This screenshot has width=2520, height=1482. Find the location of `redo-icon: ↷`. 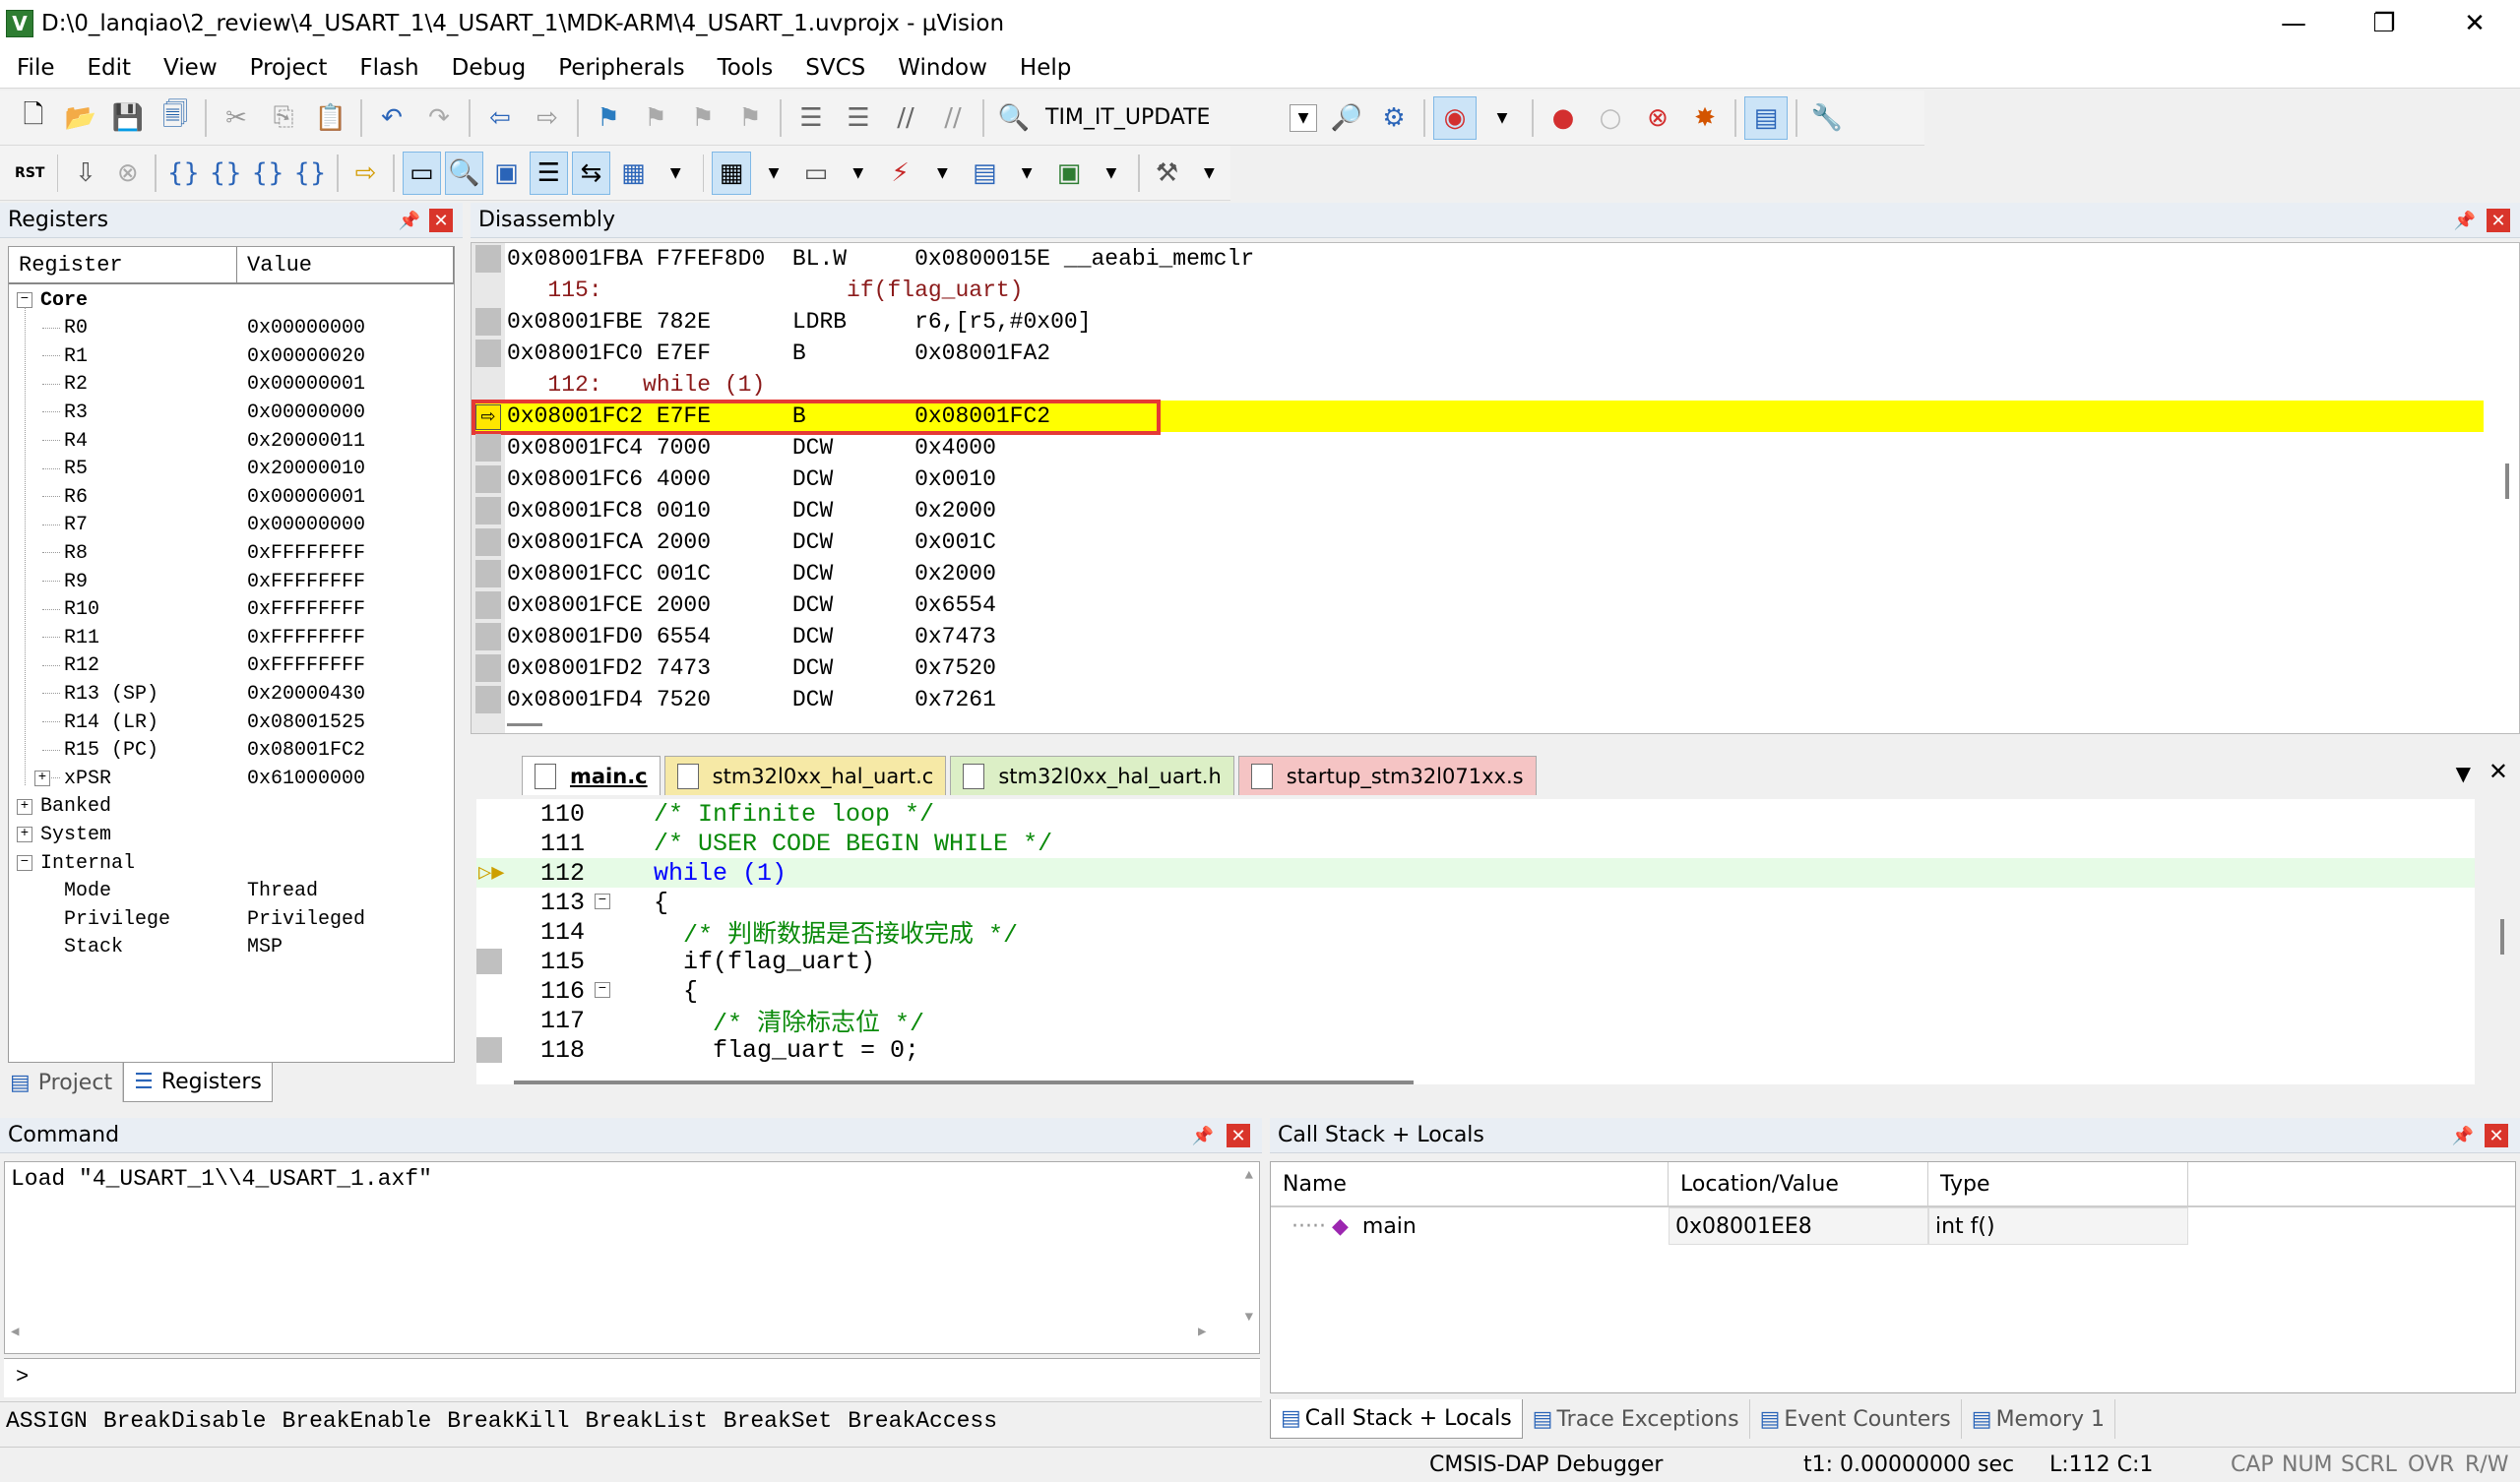

redo-icon: ↷ is located at coordinates (439, 118).